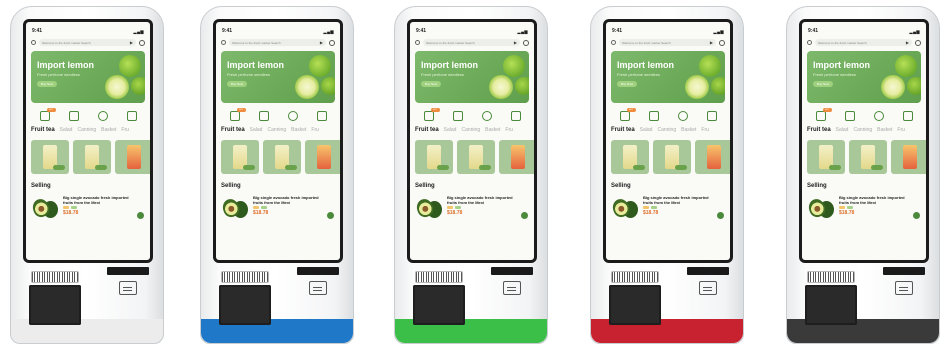 This screenshot has width=940, height=347. Describe the element at coordinates (651, 213) in the screenshot. I see `product-price: $18.78` at that location.